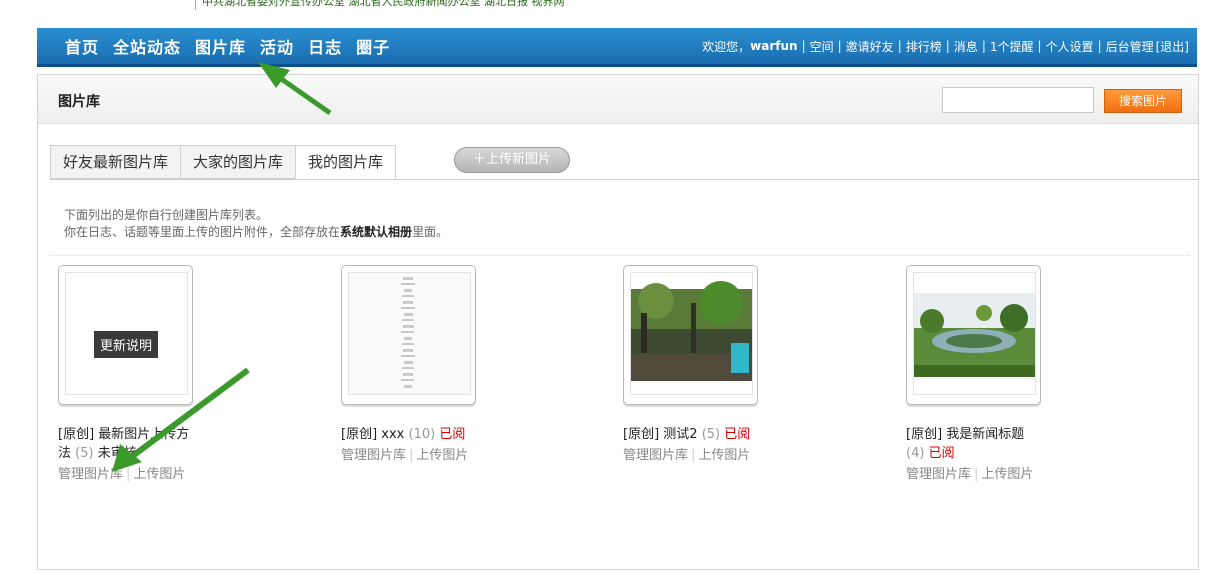 The width and height of the screenshot is (1216, 575). I want to click on album-card: [原创] 我是新闻标题 (4) 已阅 管理图片库 | 上传图片, so click(981, 374).